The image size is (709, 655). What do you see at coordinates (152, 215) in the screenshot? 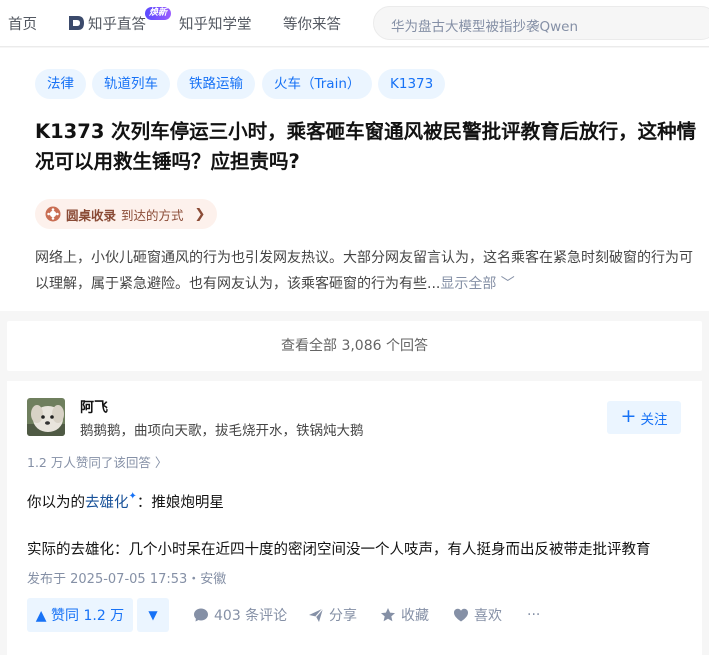
I see `roundtable-name: 到达的方式` at bounding box center [152, 215].